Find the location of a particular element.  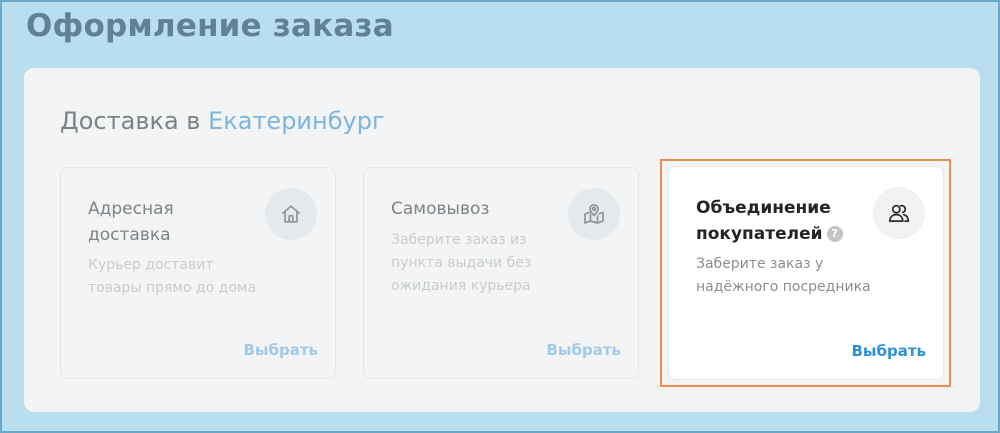

option-title: Адресная доставка is located at coordinates (131, 222).